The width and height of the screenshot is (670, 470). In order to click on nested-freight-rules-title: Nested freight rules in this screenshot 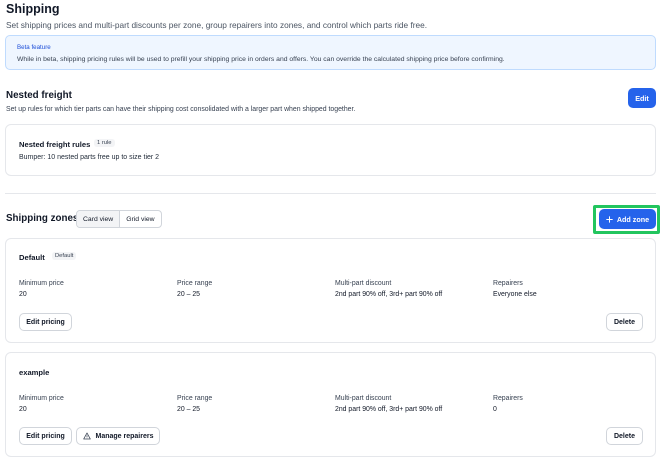, I will do `click(55, 144)`.